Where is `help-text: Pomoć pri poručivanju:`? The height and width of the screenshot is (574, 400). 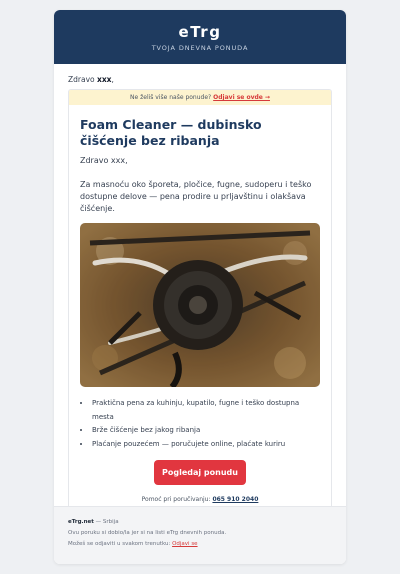
help-text: Pomoć pri poručivanju: is located at coordinates (176, 499).